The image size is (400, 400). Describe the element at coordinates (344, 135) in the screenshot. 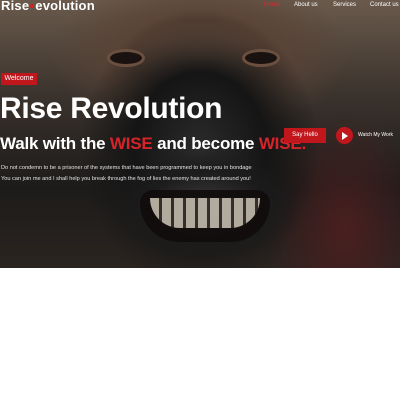

I see `play-icon` at that location.